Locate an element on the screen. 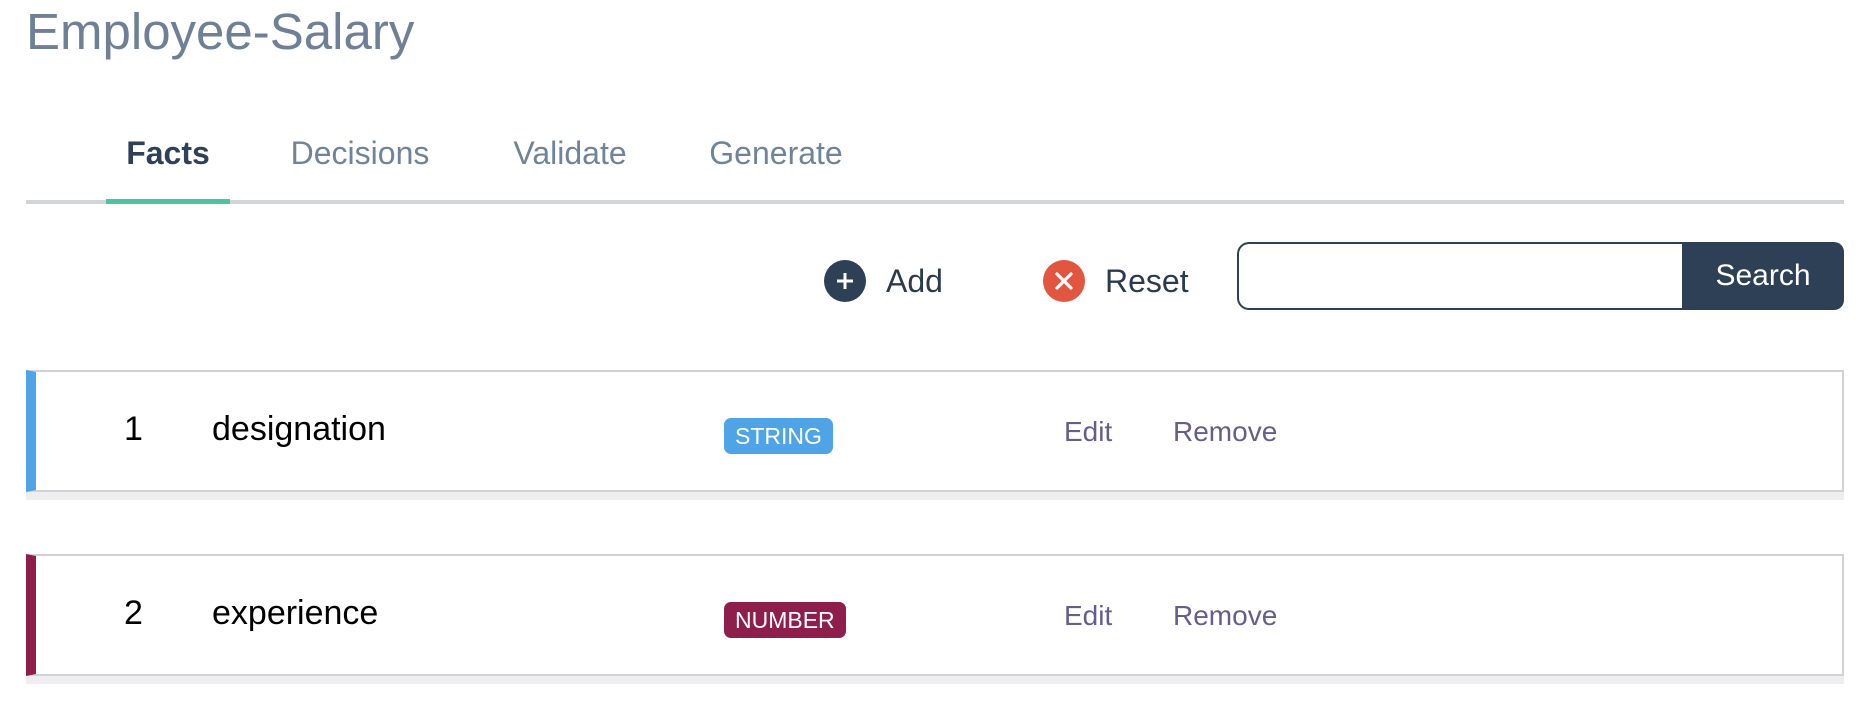  reset-button: Reset is located at coordinates (1116, 281).